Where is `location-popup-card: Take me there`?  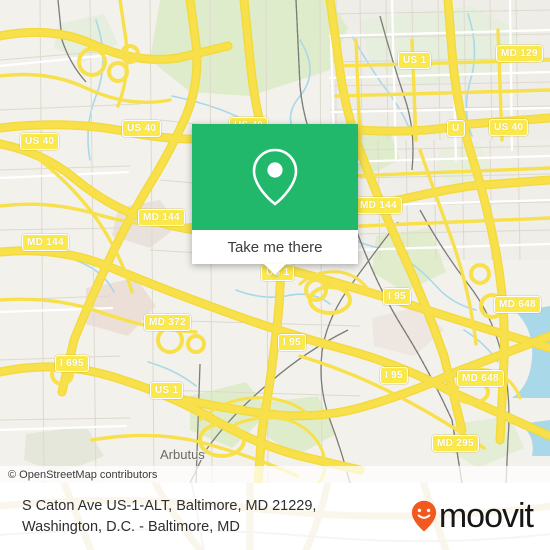
location-popup-card: Take me there is located at coordinates (275, 199).